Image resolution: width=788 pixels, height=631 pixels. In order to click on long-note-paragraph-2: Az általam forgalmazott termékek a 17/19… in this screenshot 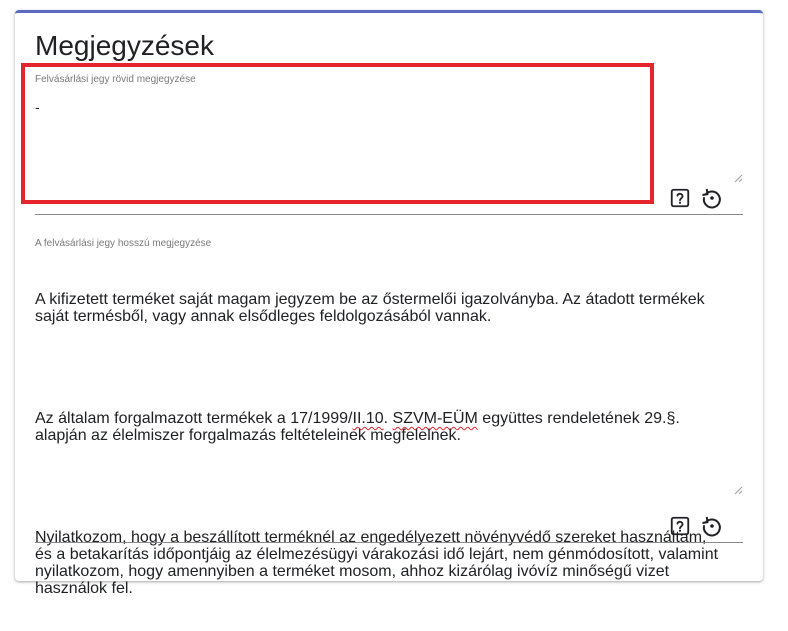, I will do `click(360, 427)`.